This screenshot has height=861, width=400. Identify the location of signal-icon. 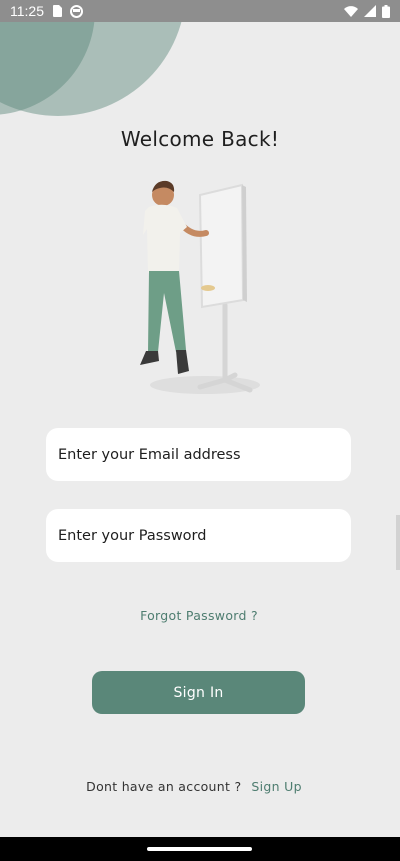
(370, 11).